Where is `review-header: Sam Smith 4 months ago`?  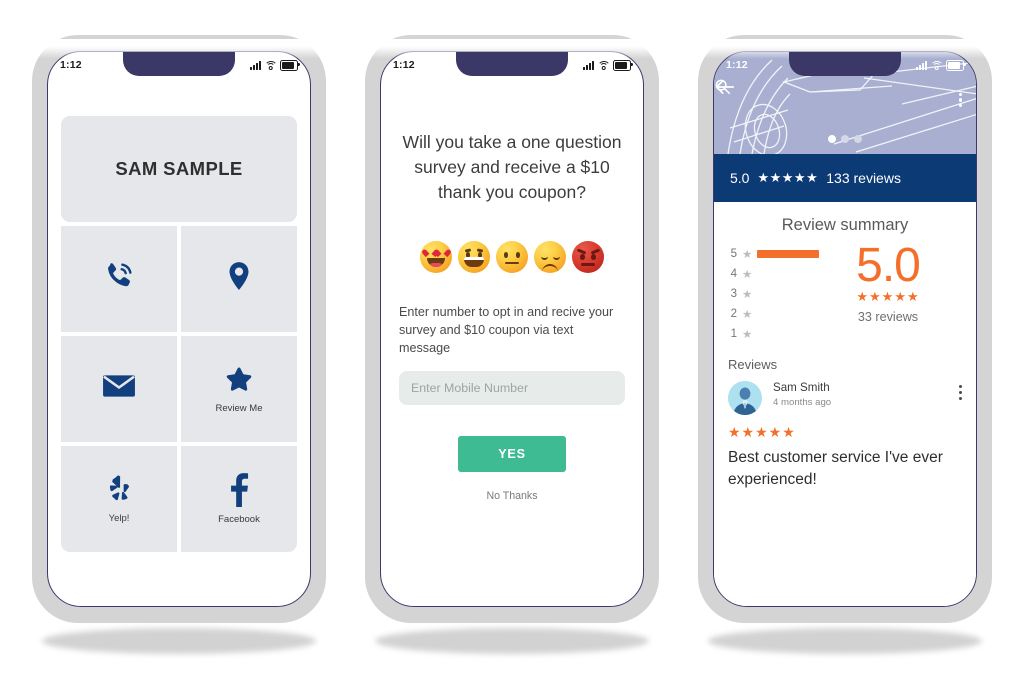 review-header: Sam Smith 4 months ago is located at coordinates (845, 398).